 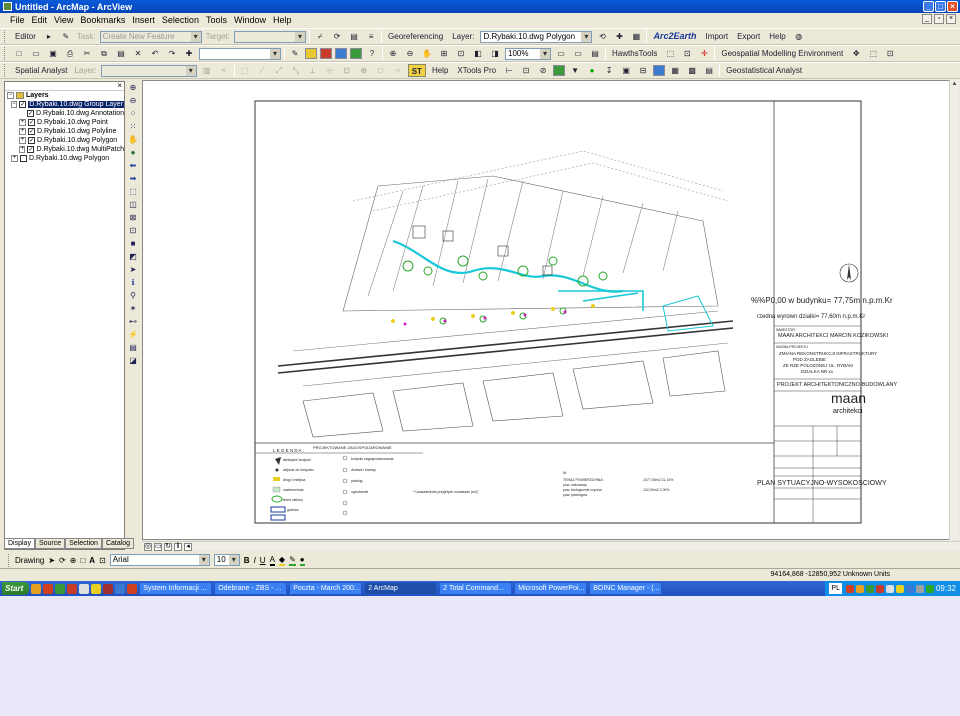 I want to click on pointer-icon: ➤, so click(x=133, y=270).